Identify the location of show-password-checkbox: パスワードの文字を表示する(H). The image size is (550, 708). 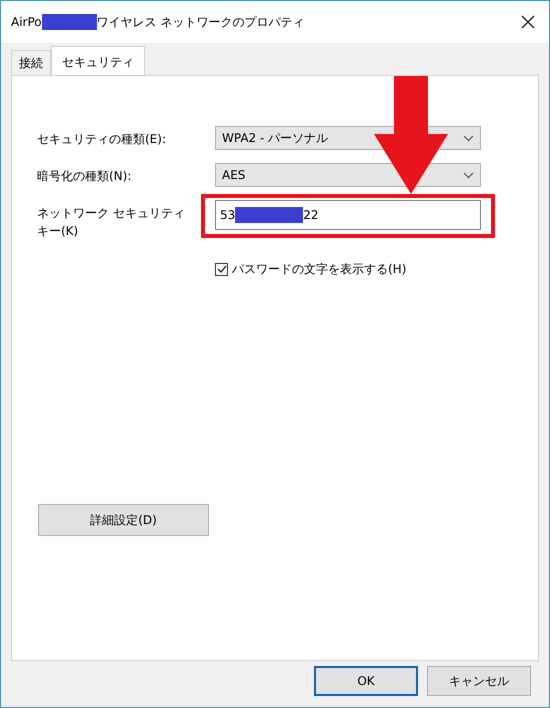
(310, 269).